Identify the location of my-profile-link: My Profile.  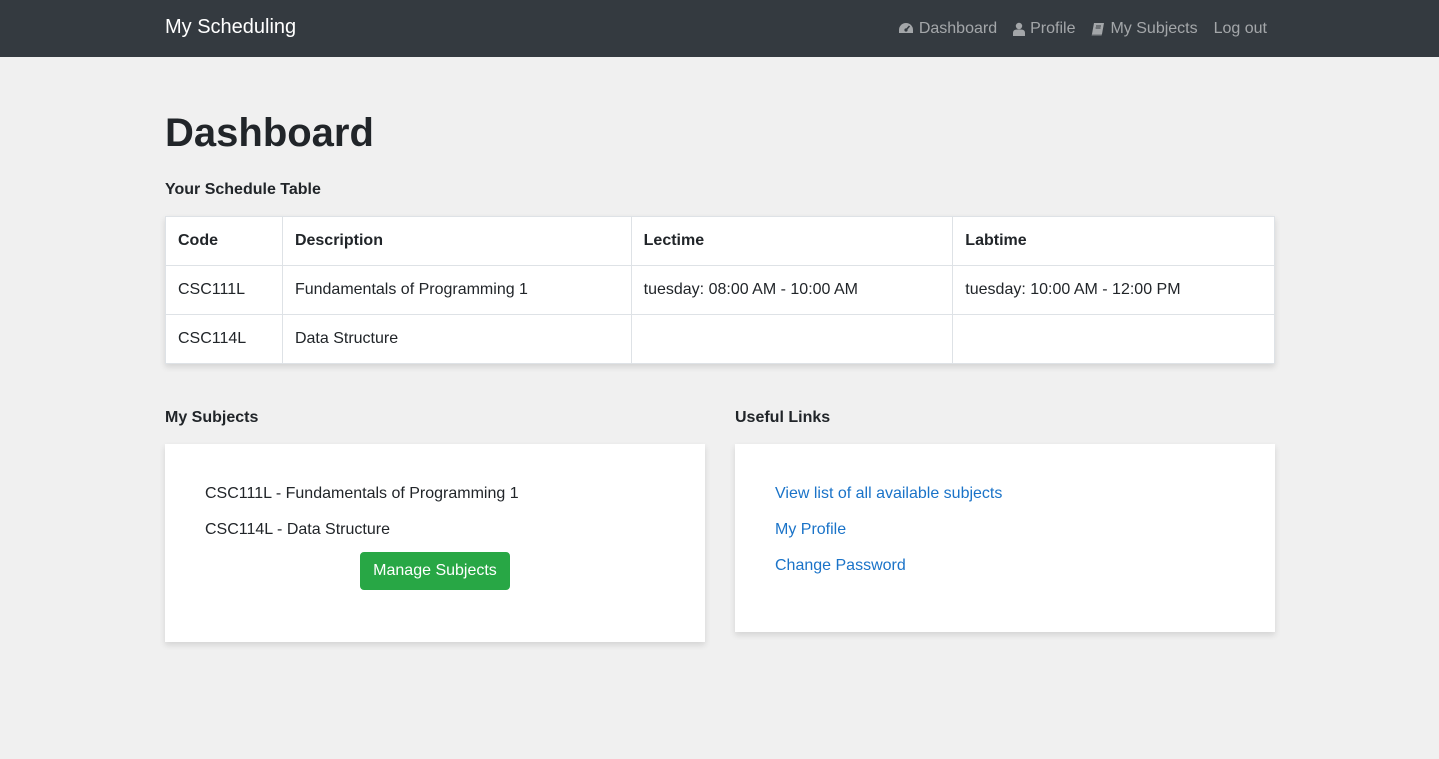
(1005, 530).